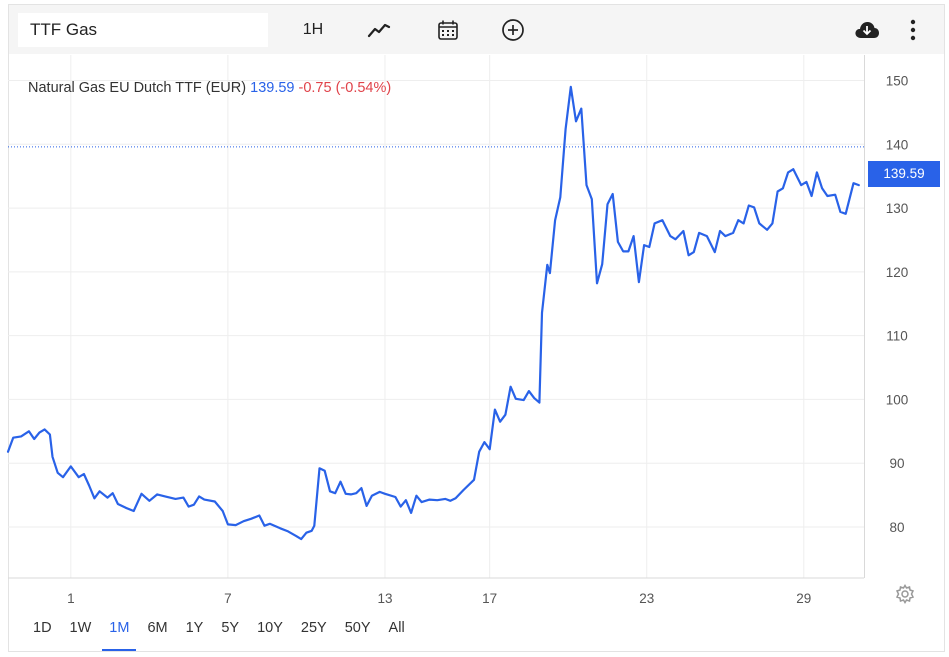 This screenshot has height=657, width=949. Describe the element at coordinates (897, 81) in the screenshot. I see `y-tick-label: 150` at that location.